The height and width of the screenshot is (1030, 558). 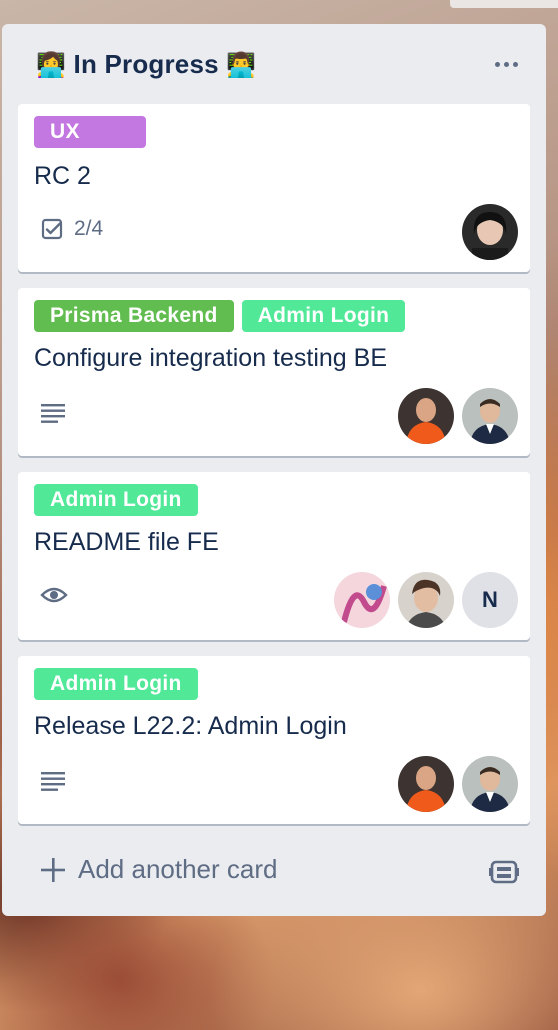 I want to click on list-header: 👩‍💻 In Progress 👨‍💻, so click(x=274, y=64).